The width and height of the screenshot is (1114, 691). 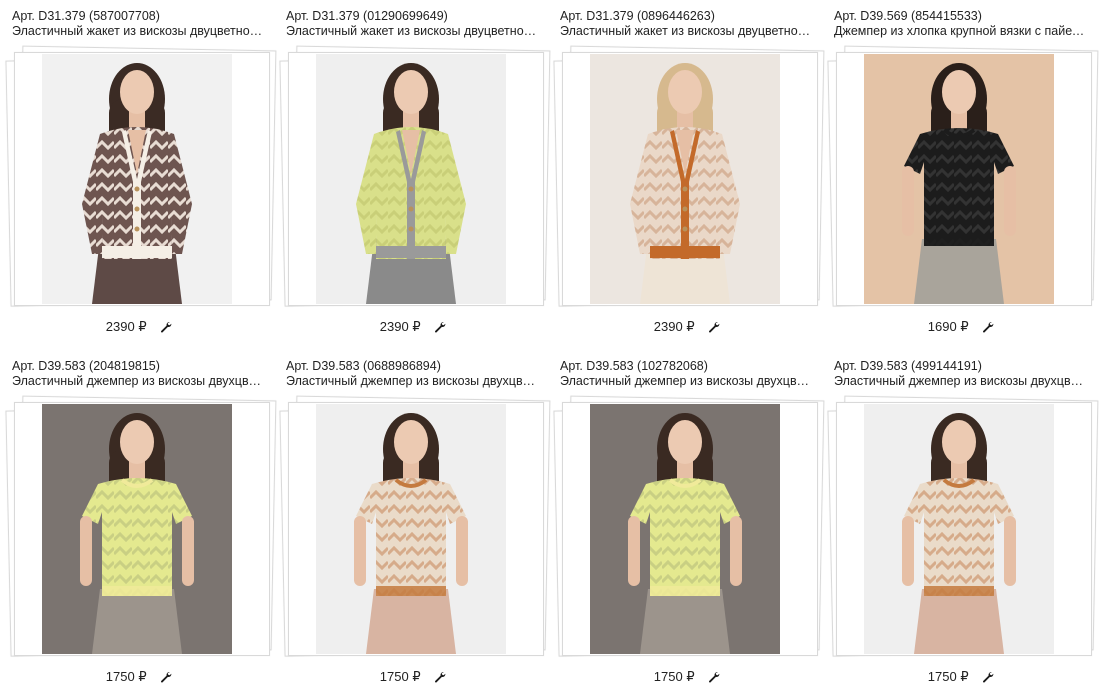 What do you see at coordinates (86, 366) in the screenshot?
I see `article-number: Арт. D39.583 (204819815)` at bounding box center [86, 366].